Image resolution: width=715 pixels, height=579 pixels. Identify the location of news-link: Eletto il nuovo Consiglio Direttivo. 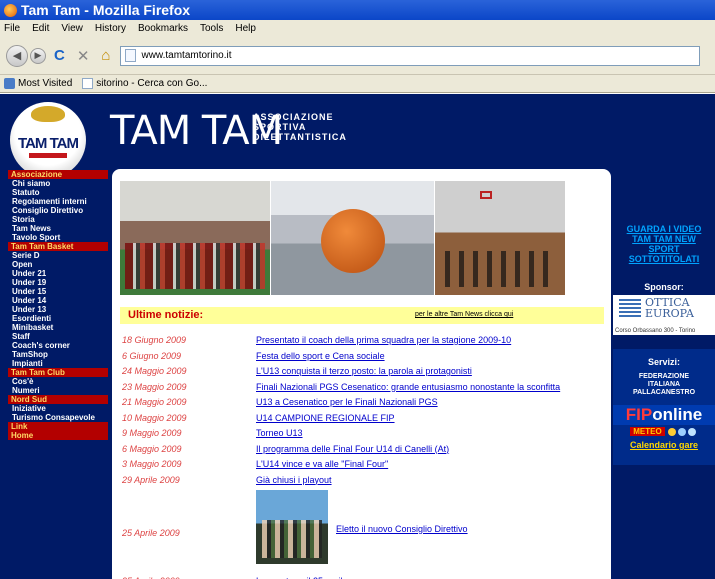
(402, 529).